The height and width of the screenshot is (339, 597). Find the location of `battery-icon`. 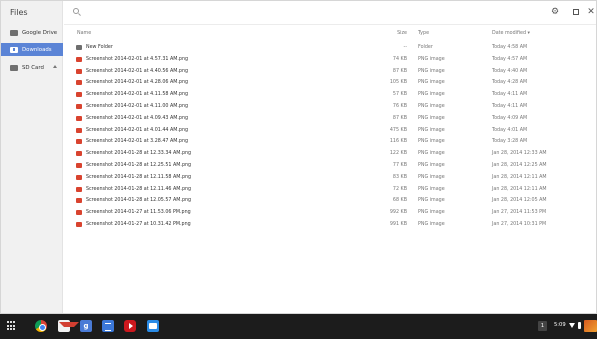

battery-icon is located at coordinates (579, 325).